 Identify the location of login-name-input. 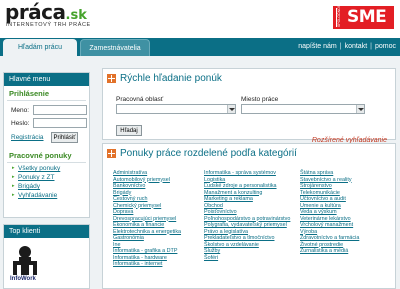
(60, 110).